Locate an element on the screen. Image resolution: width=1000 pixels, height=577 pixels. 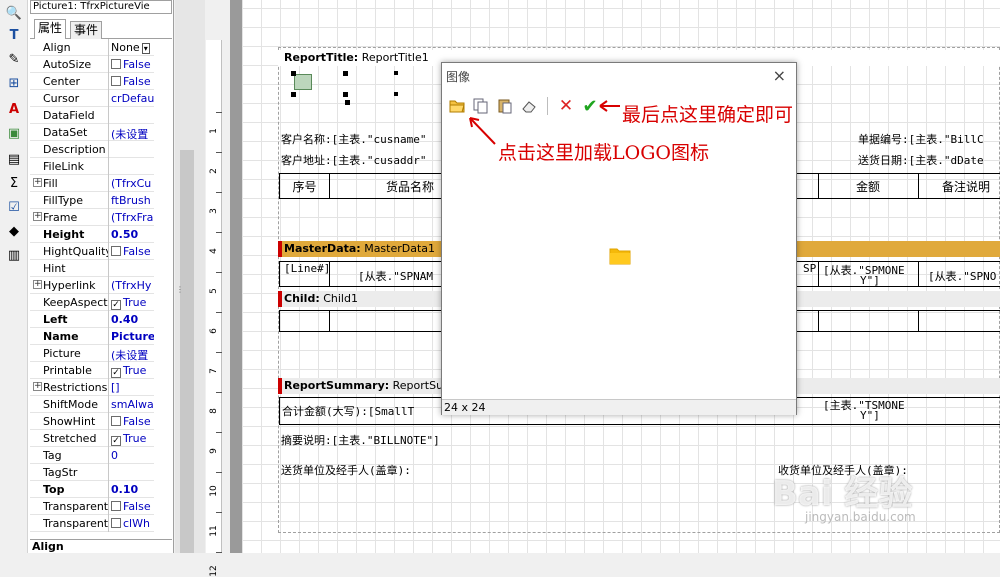
property-value: clWh is located at coordinates (132, 523).